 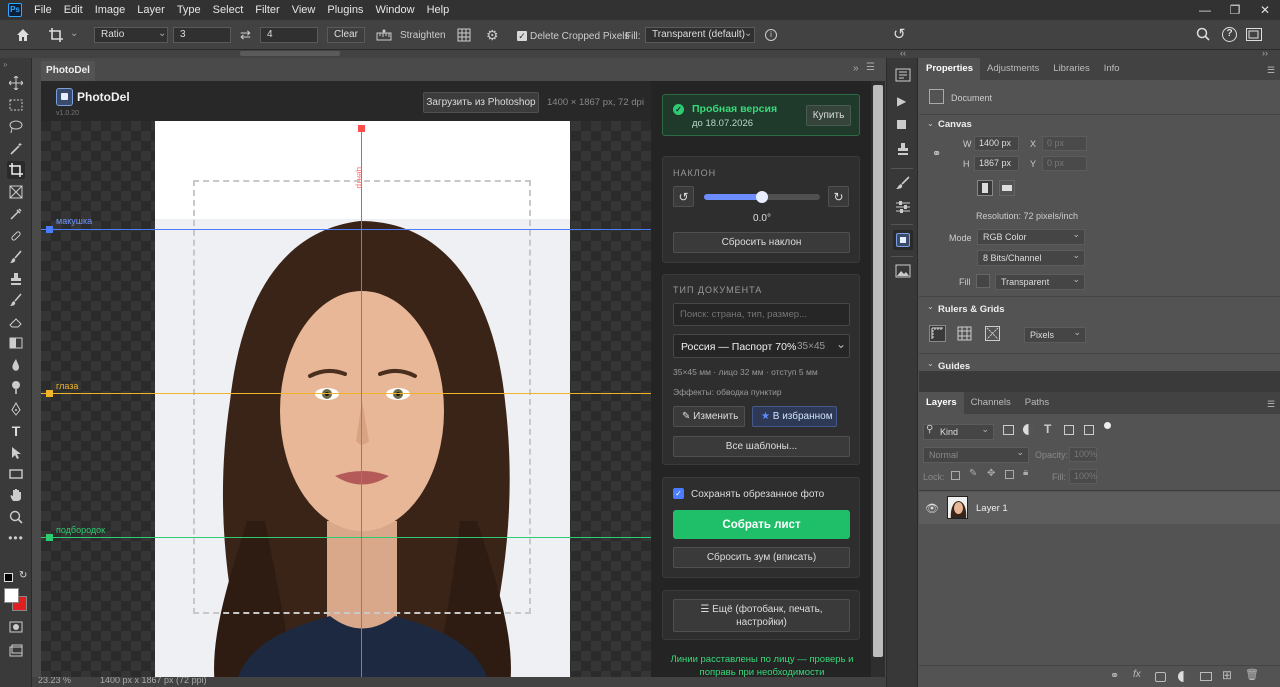 What do you see at coordinates (16, 192) in the screenshot?
I see `frame-tool-icon` at bounding box center [16, 192].